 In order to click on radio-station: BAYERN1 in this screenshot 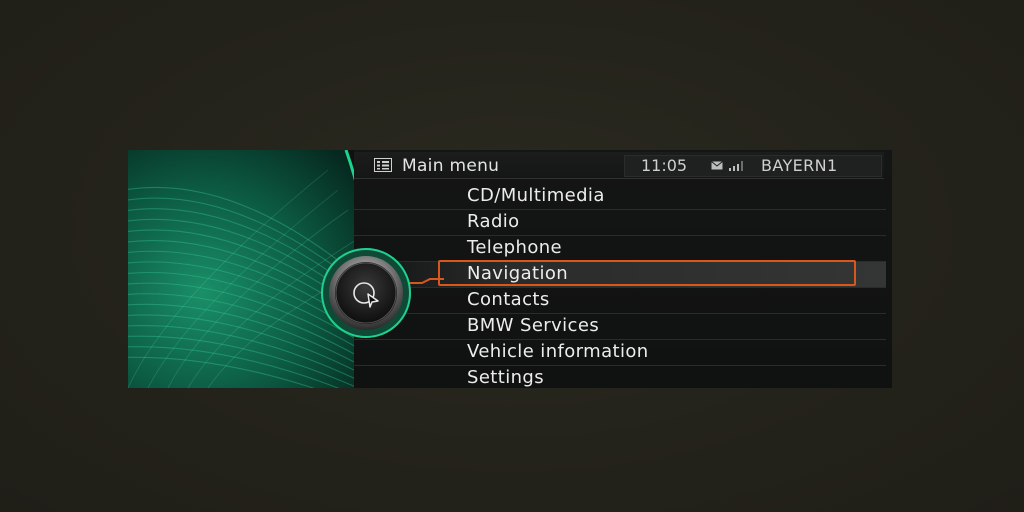, I will do `click(799, 165)`.